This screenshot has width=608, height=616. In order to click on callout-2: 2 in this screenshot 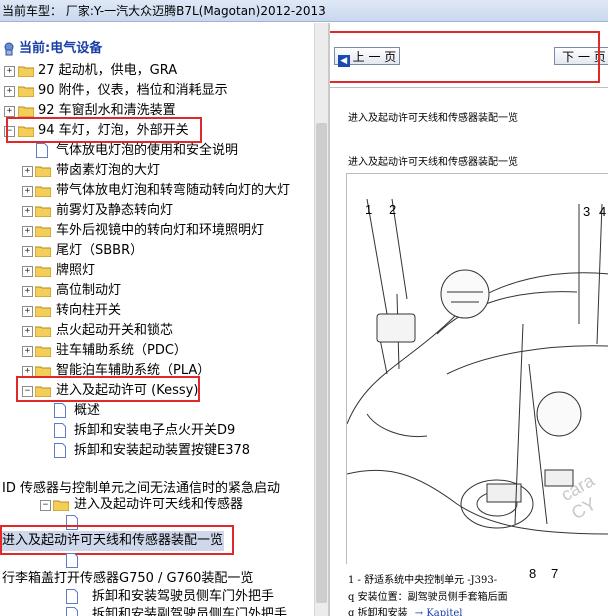, I will do `click(393, 209)`.